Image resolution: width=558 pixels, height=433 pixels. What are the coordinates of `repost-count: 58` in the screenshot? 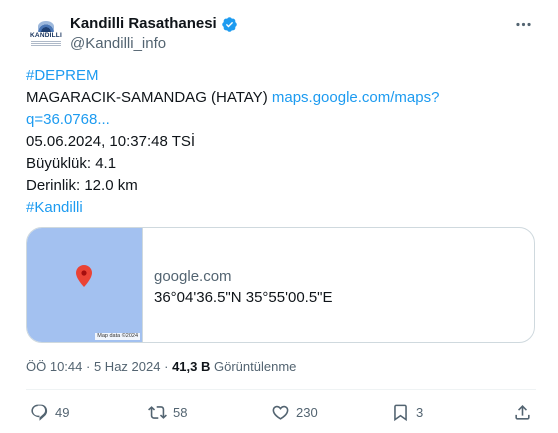 It's located at (180, 412).